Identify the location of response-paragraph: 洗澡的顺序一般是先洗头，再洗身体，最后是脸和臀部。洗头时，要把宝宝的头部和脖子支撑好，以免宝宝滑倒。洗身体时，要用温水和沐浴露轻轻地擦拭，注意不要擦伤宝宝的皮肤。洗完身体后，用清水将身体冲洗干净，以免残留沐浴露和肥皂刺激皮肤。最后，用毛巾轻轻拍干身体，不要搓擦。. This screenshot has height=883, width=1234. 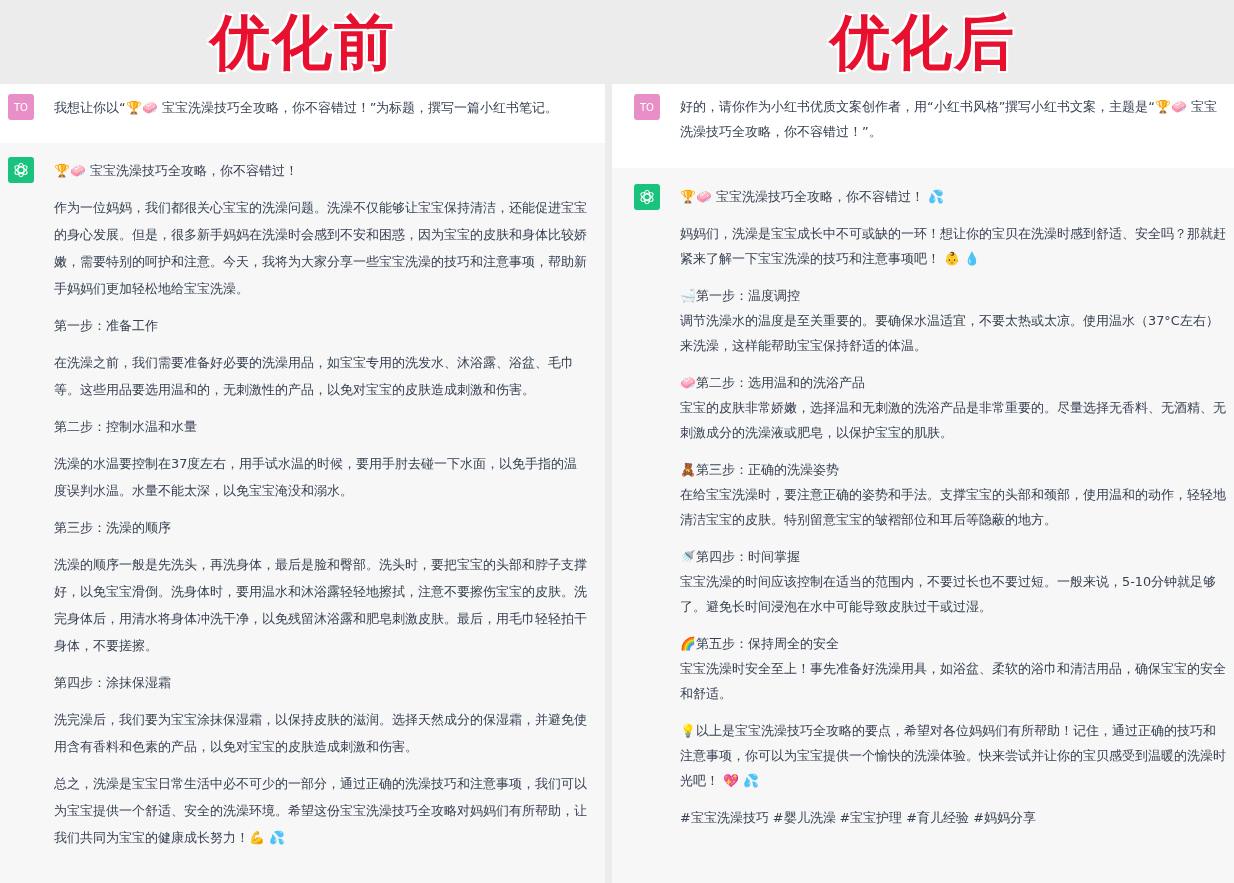
(320, 605).